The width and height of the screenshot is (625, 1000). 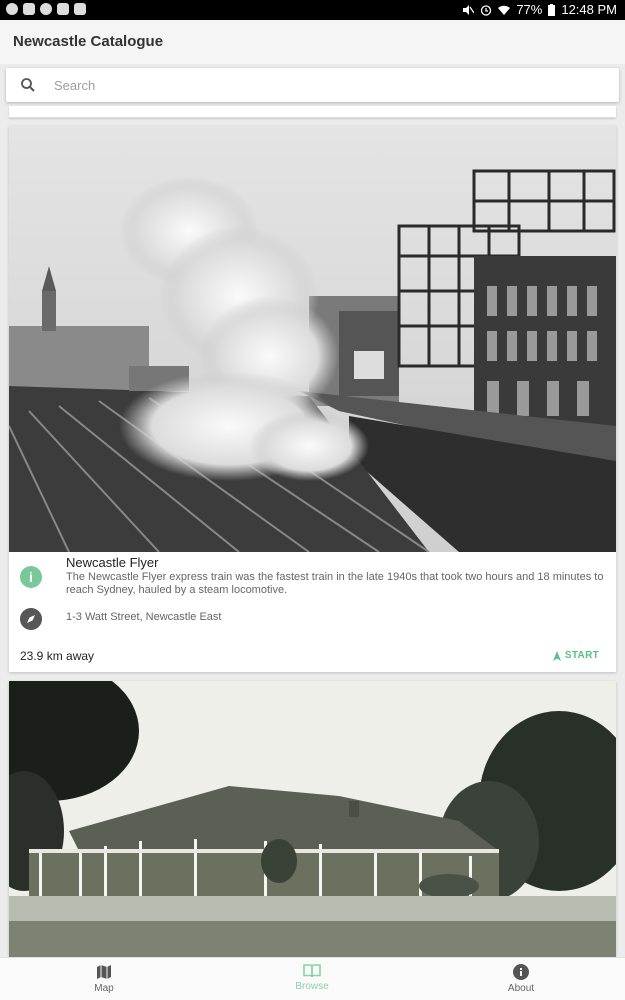 What do you see at coordinates (112, 562) in the screenshot?
I see `card-title: Newcastle Flyer` at bounding box center [112, 562].